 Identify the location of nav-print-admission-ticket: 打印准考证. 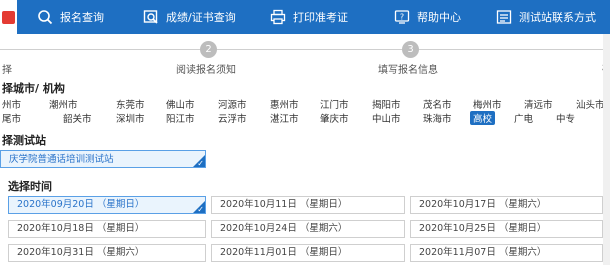
(309, 17).